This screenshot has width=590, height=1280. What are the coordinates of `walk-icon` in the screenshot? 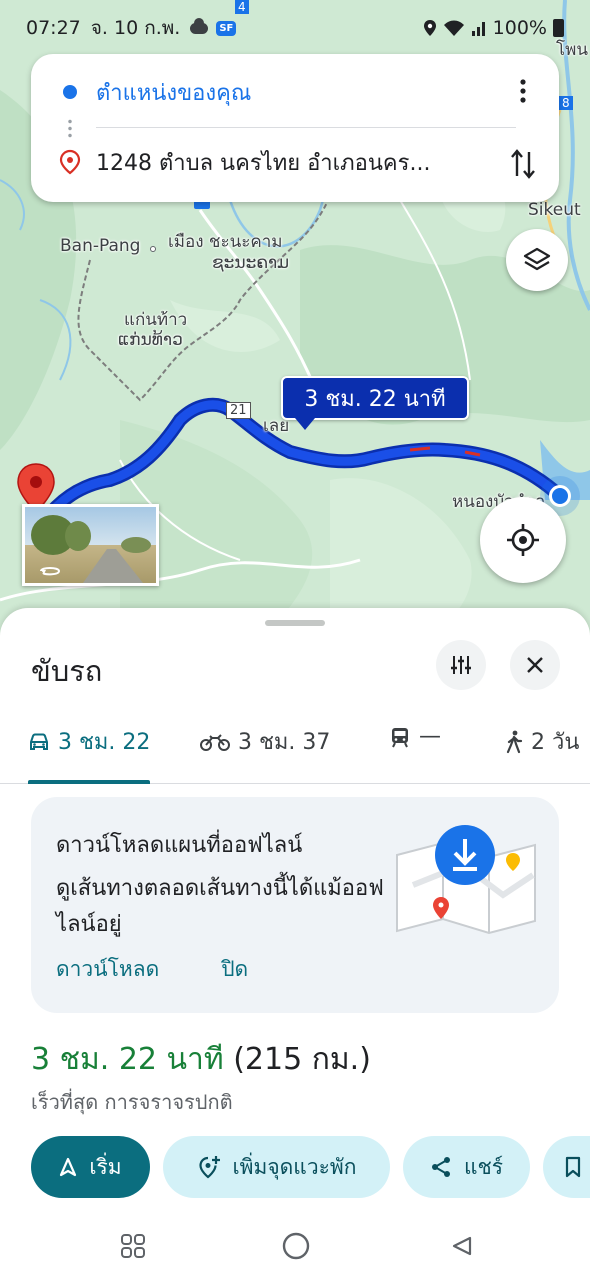 It's located at (514, 741).